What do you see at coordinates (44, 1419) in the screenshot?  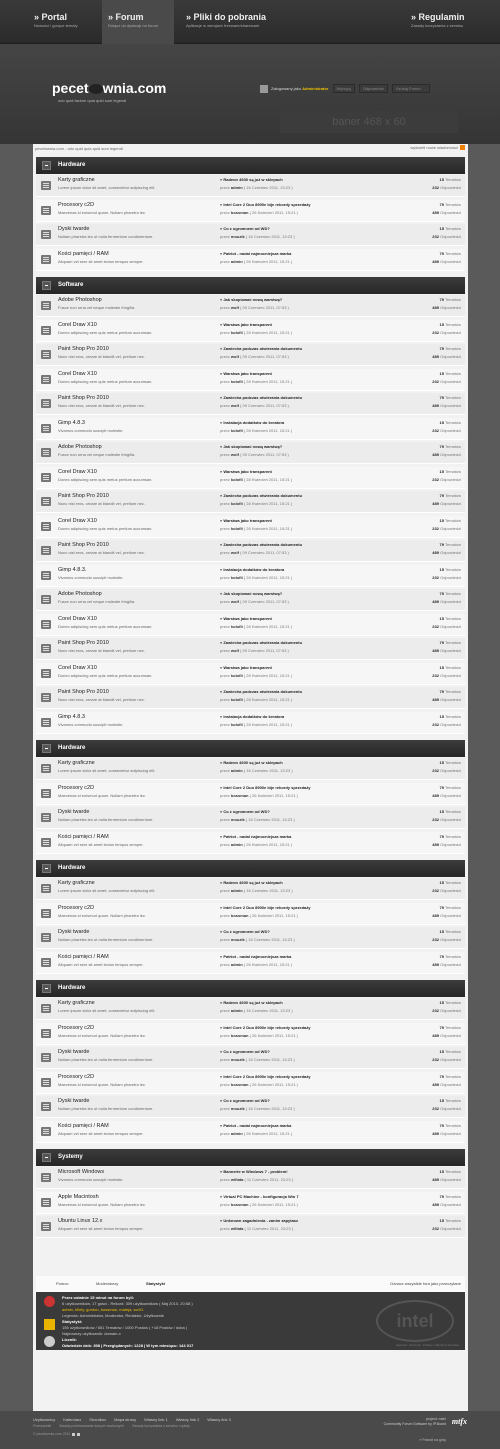 I see `footer-link: Użytkownicy` at bounding box center [44, 1419].